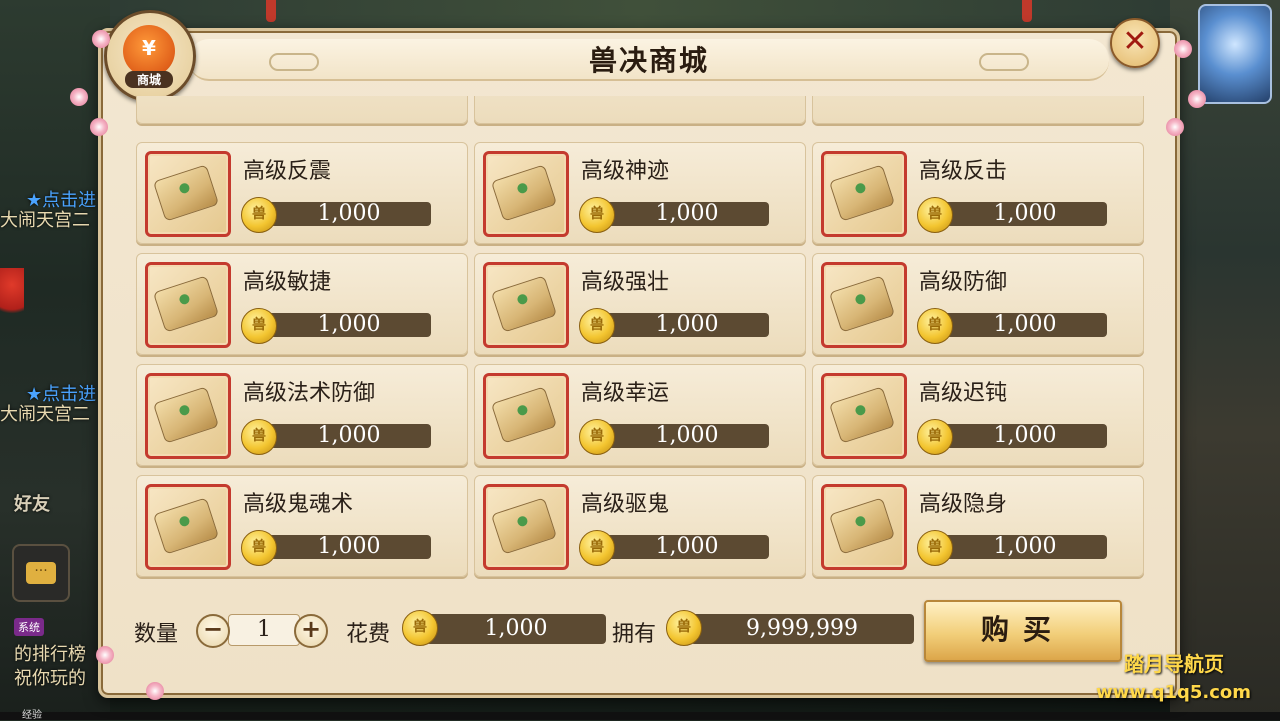  I want to click on game-background-left, so click(55, 360).